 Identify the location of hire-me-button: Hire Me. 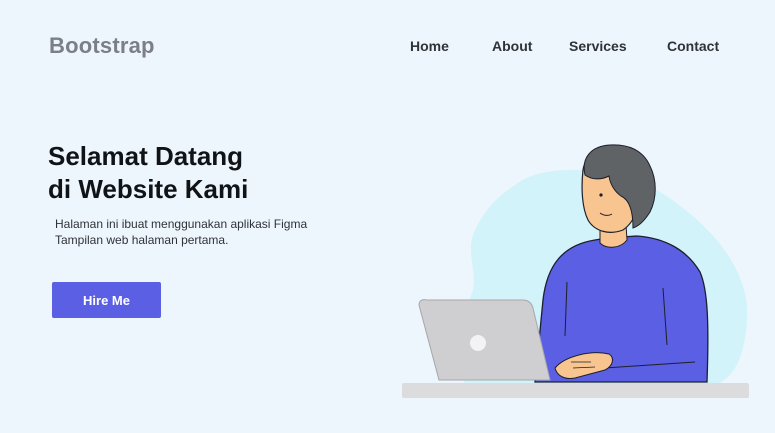
(106, 300).